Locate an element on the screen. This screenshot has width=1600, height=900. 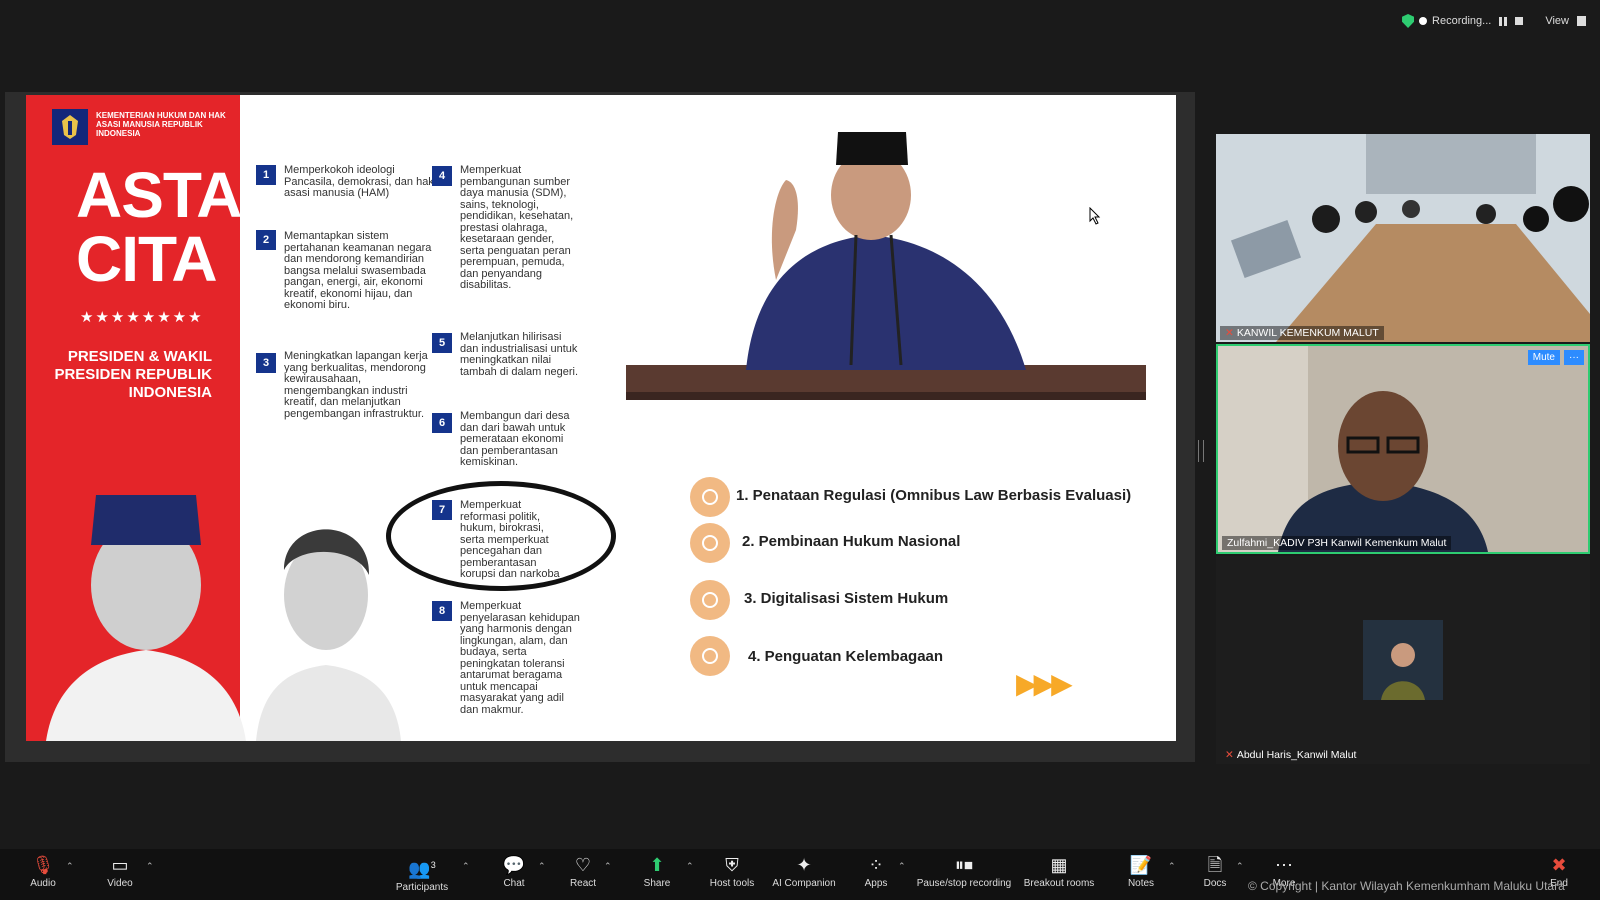
mute-button: Mute is located at coordinates (1543, 357).